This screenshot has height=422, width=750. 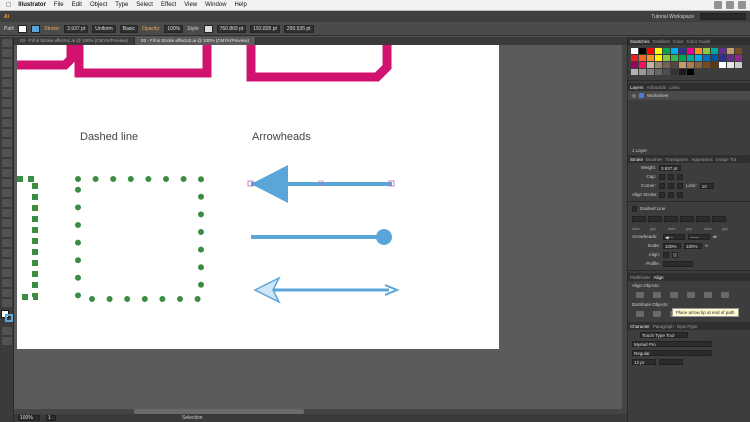 What do you see at coordinates (674, 236) in the screenshot?
I see `start-arrowhead-select: ◀—` at bounding box center [674, 236].